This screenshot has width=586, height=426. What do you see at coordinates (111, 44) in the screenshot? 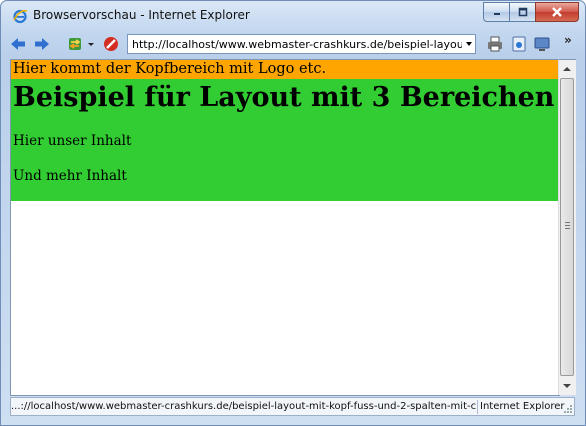
I see `stop-icon` at bounding box center [111, 44].